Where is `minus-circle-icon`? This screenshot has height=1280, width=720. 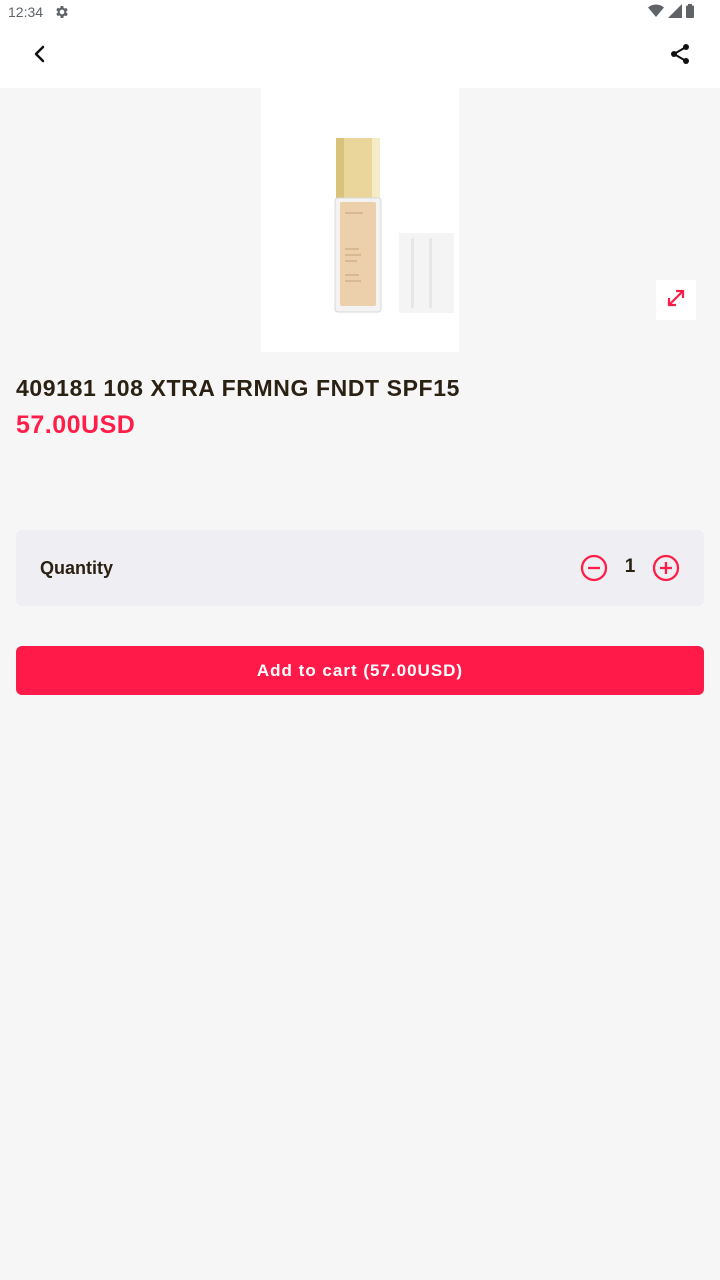 minus-circle-icon is located at coordinates (594, 568).